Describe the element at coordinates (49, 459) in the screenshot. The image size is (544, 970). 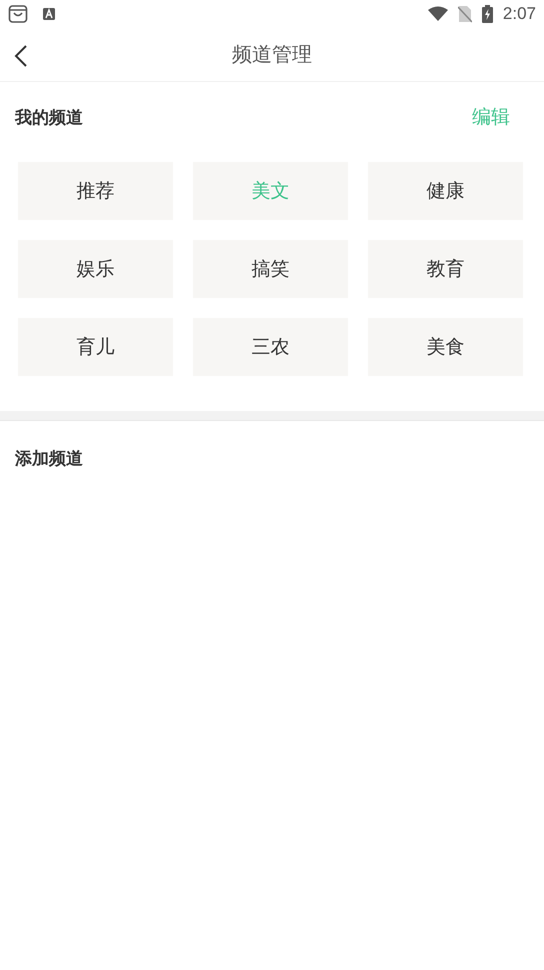
I see `section-title: 添加频道` at that location.